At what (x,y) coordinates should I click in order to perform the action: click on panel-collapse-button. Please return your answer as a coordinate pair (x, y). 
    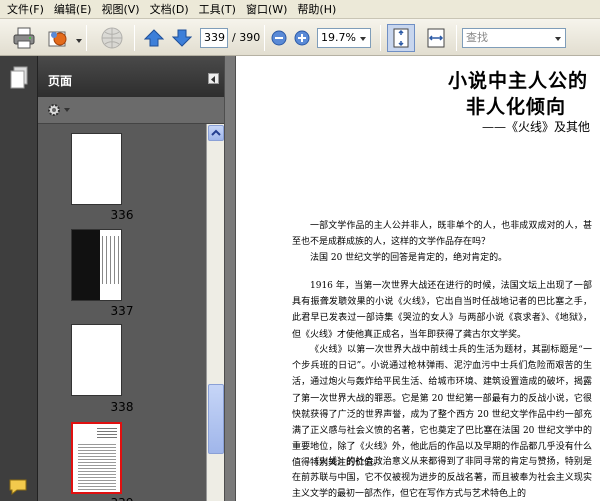
    Looking at the image, I should click on (213, 78).